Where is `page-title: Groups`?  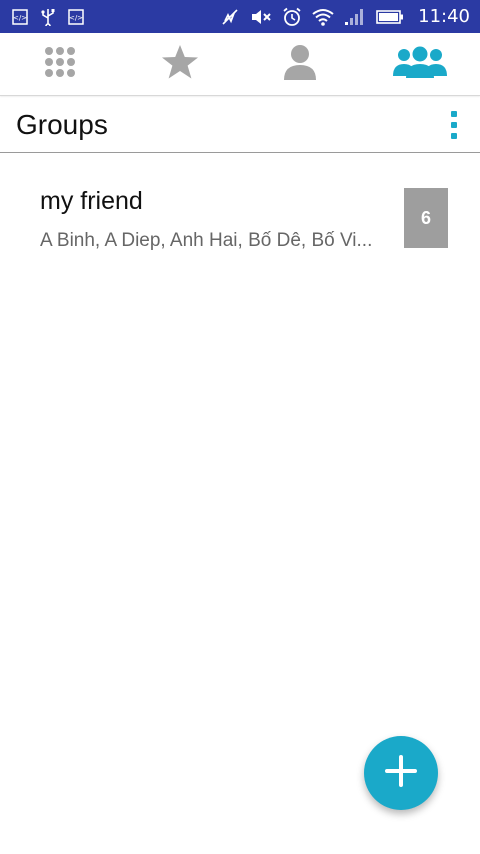
page-title: Groups is located at coordinates (62, 124).